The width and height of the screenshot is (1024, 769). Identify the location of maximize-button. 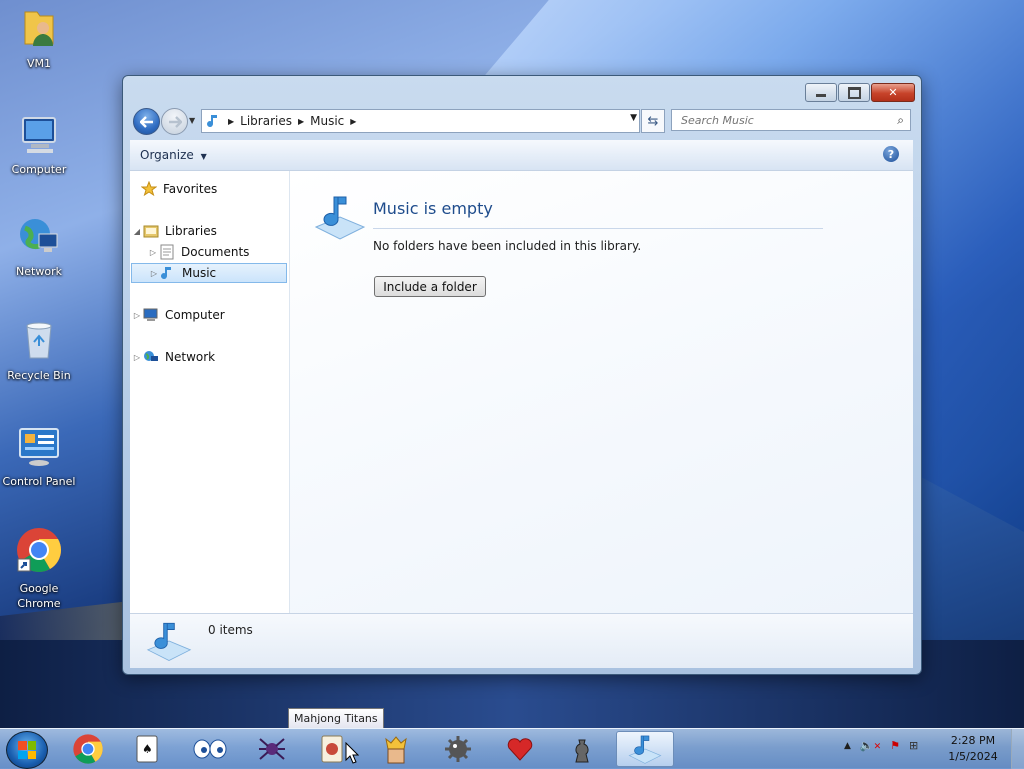
(854, 92).